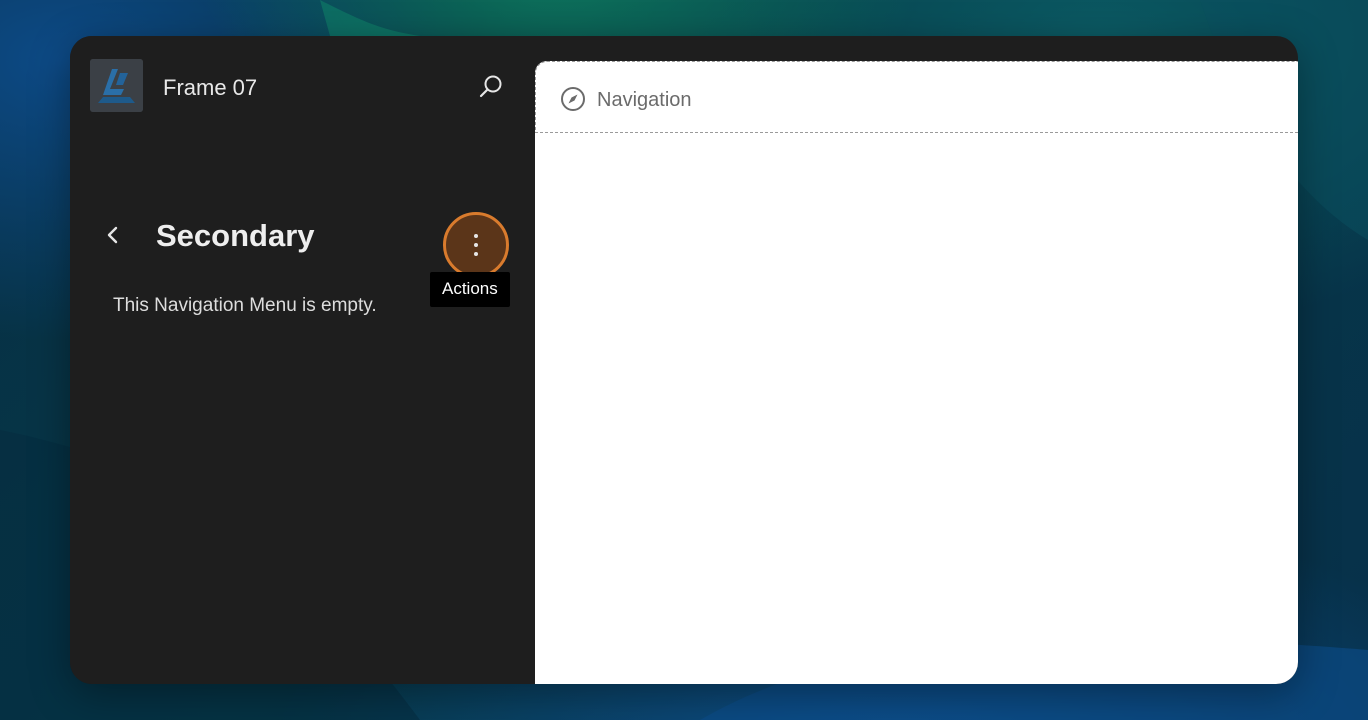  I want to click on empty-menu-message: This Navigation Menu is empty., so click(245, 305).